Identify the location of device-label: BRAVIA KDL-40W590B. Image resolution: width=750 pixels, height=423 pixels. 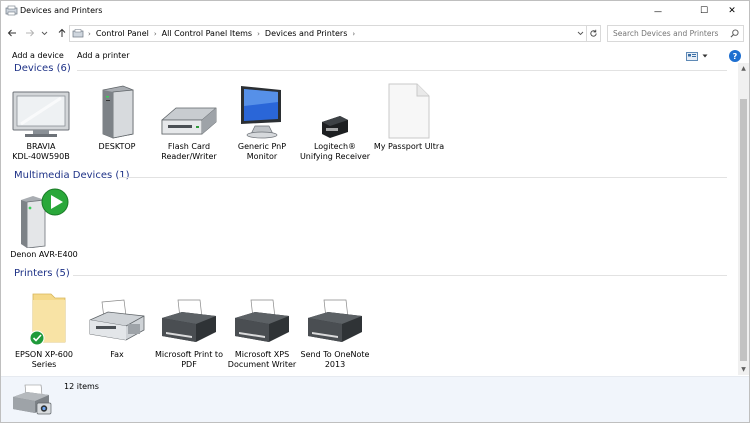
(41, 151).